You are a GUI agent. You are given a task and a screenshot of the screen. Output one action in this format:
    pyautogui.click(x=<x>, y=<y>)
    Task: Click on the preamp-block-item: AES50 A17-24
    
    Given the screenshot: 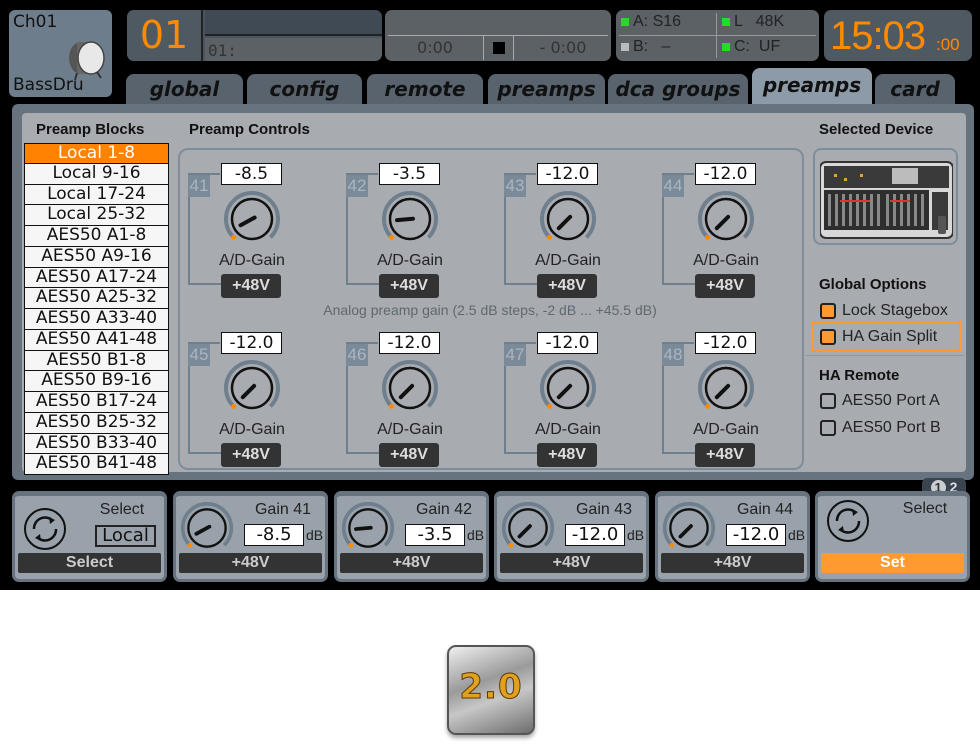 What is the action you would take?
    pyautogui.click(x=96, y=278)
    